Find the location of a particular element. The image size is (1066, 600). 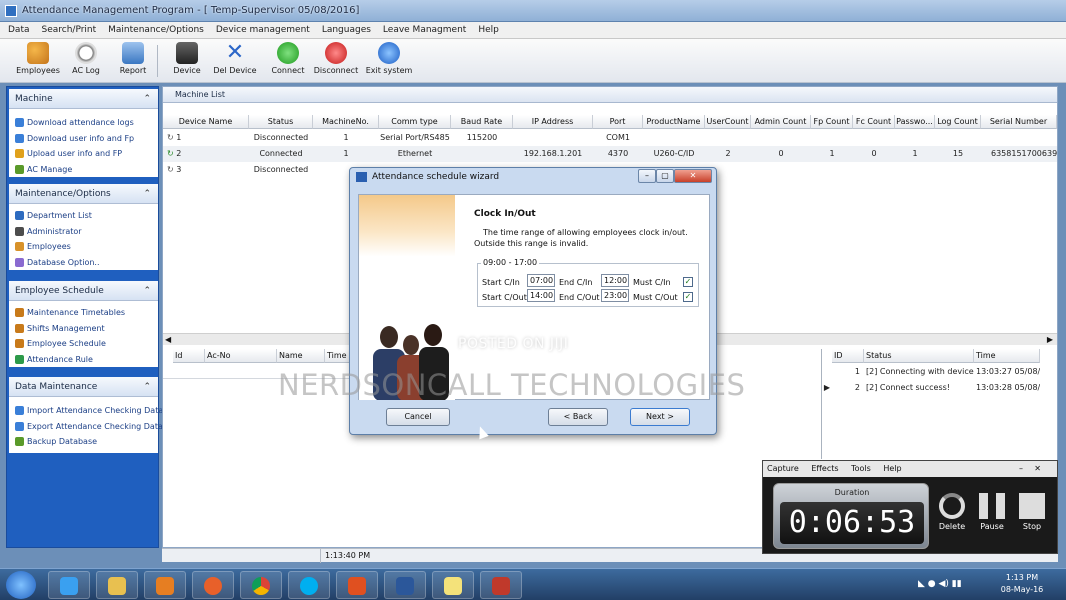

col-status: Status is located at coordinates (281, 122).